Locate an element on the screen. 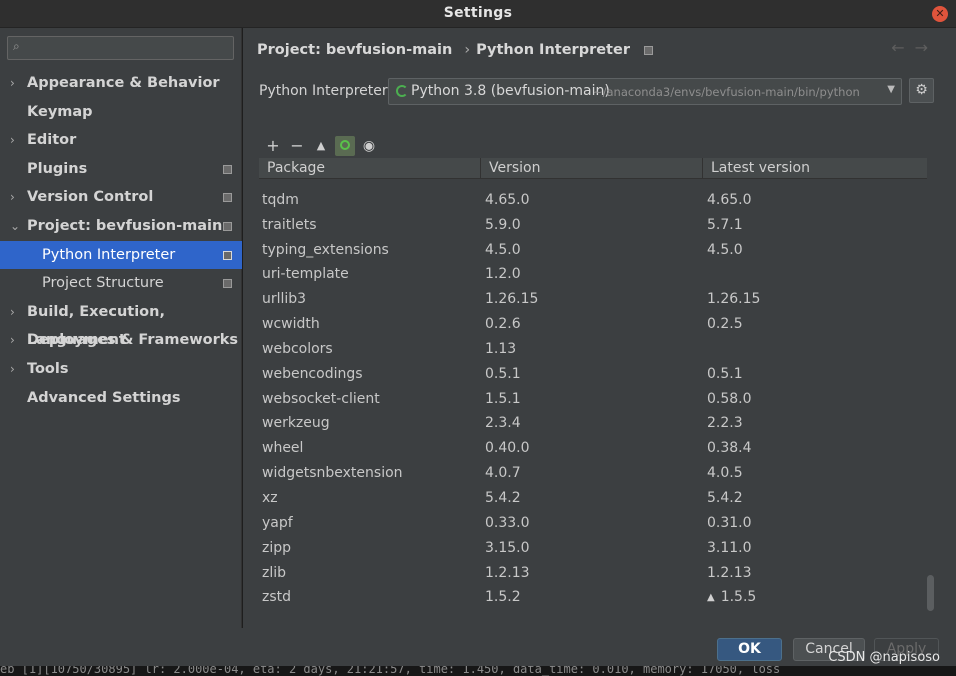  package-latest-version: 3.11.0 is located at coordinates (729, 548).